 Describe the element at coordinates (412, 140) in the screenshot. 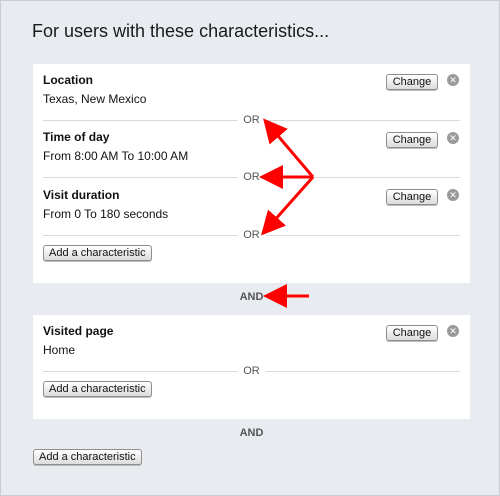

I see `change-time-of-day-button: Change` at that location.